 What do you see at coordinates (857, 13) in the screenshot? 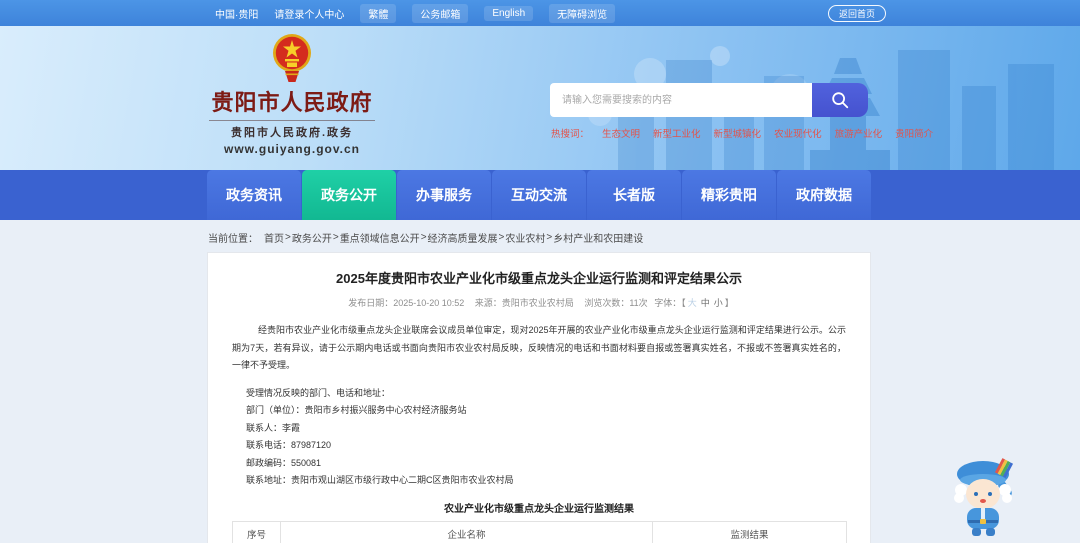
I see `back-to-home-button: 返回首页` at bounding box center [857, 13].